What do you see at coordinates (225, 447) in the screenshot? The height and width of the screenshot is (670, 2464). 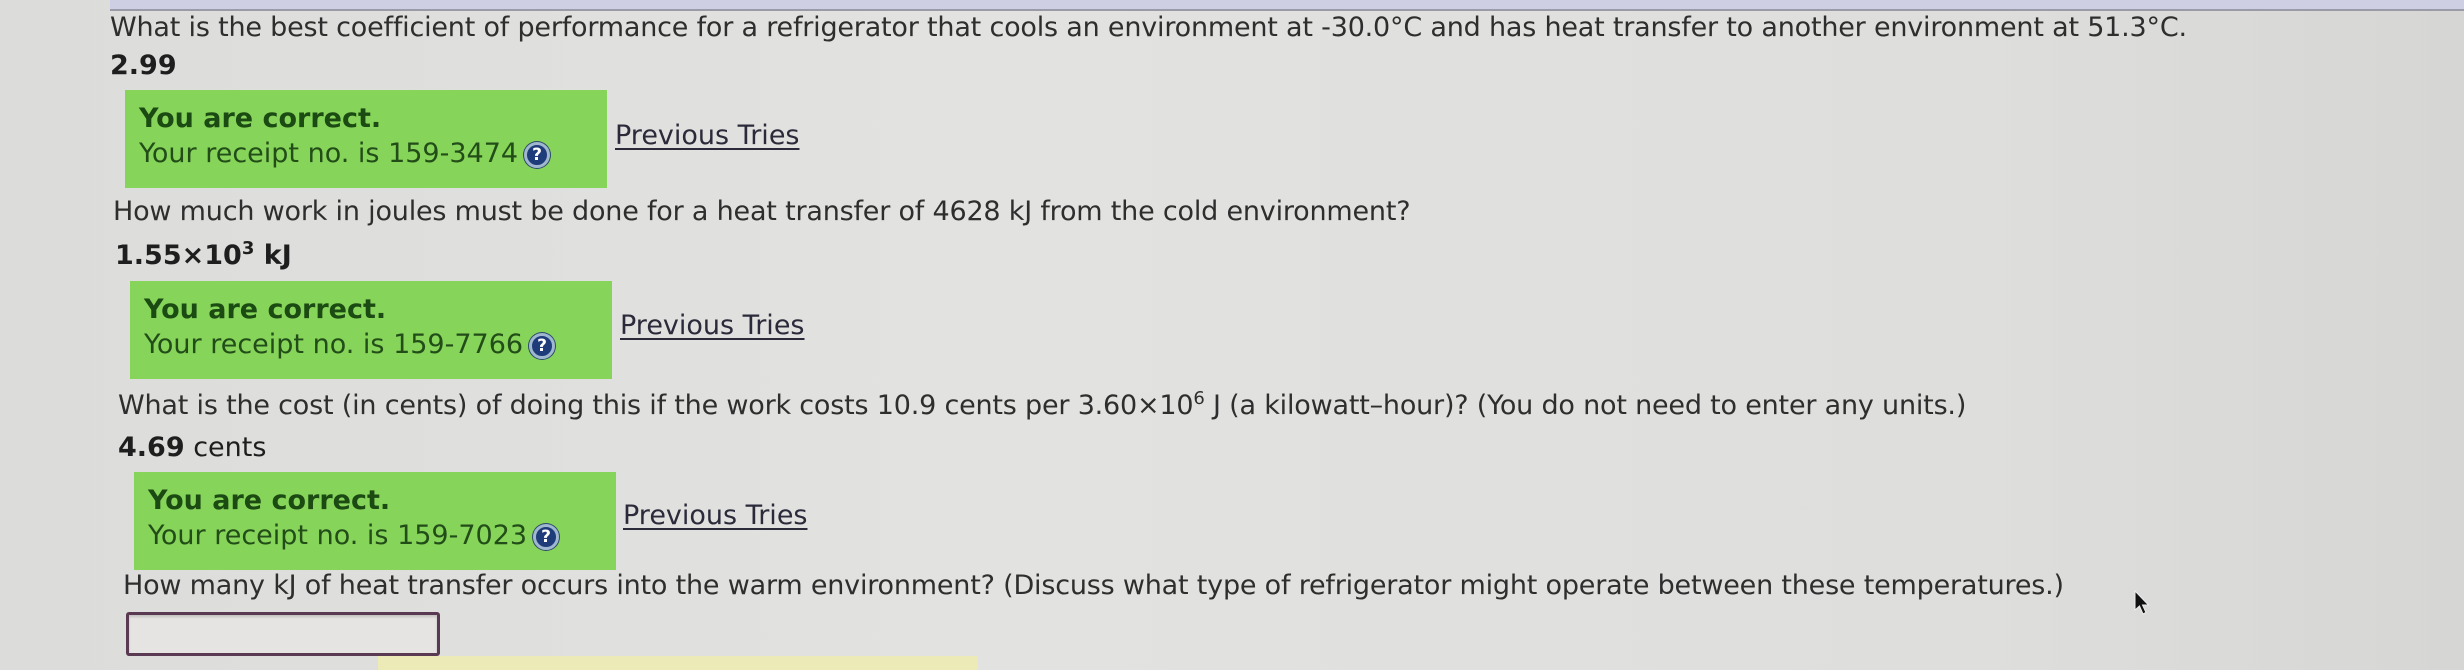 I see `question-3-answer-unit: cents` at bounding box center [225, 447].